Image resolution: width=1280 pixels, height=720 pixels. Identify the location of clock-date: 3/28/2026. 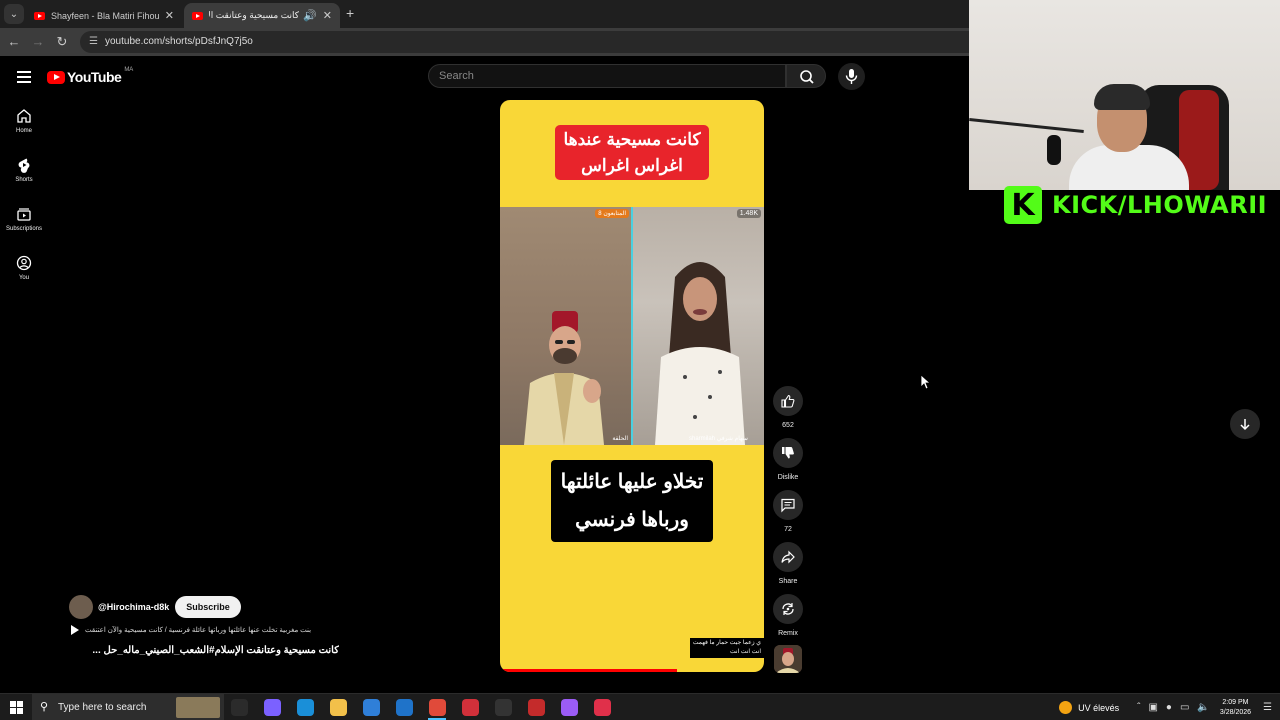
(1235, 712).